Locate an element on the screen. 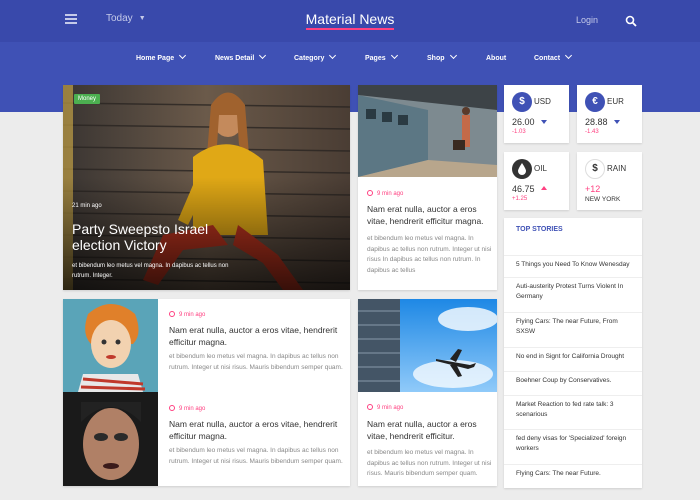 This screenshot has height=500, width=700. story-item: Flying Cars: The near Future, From SXSW is located at coordinates (573, 328).